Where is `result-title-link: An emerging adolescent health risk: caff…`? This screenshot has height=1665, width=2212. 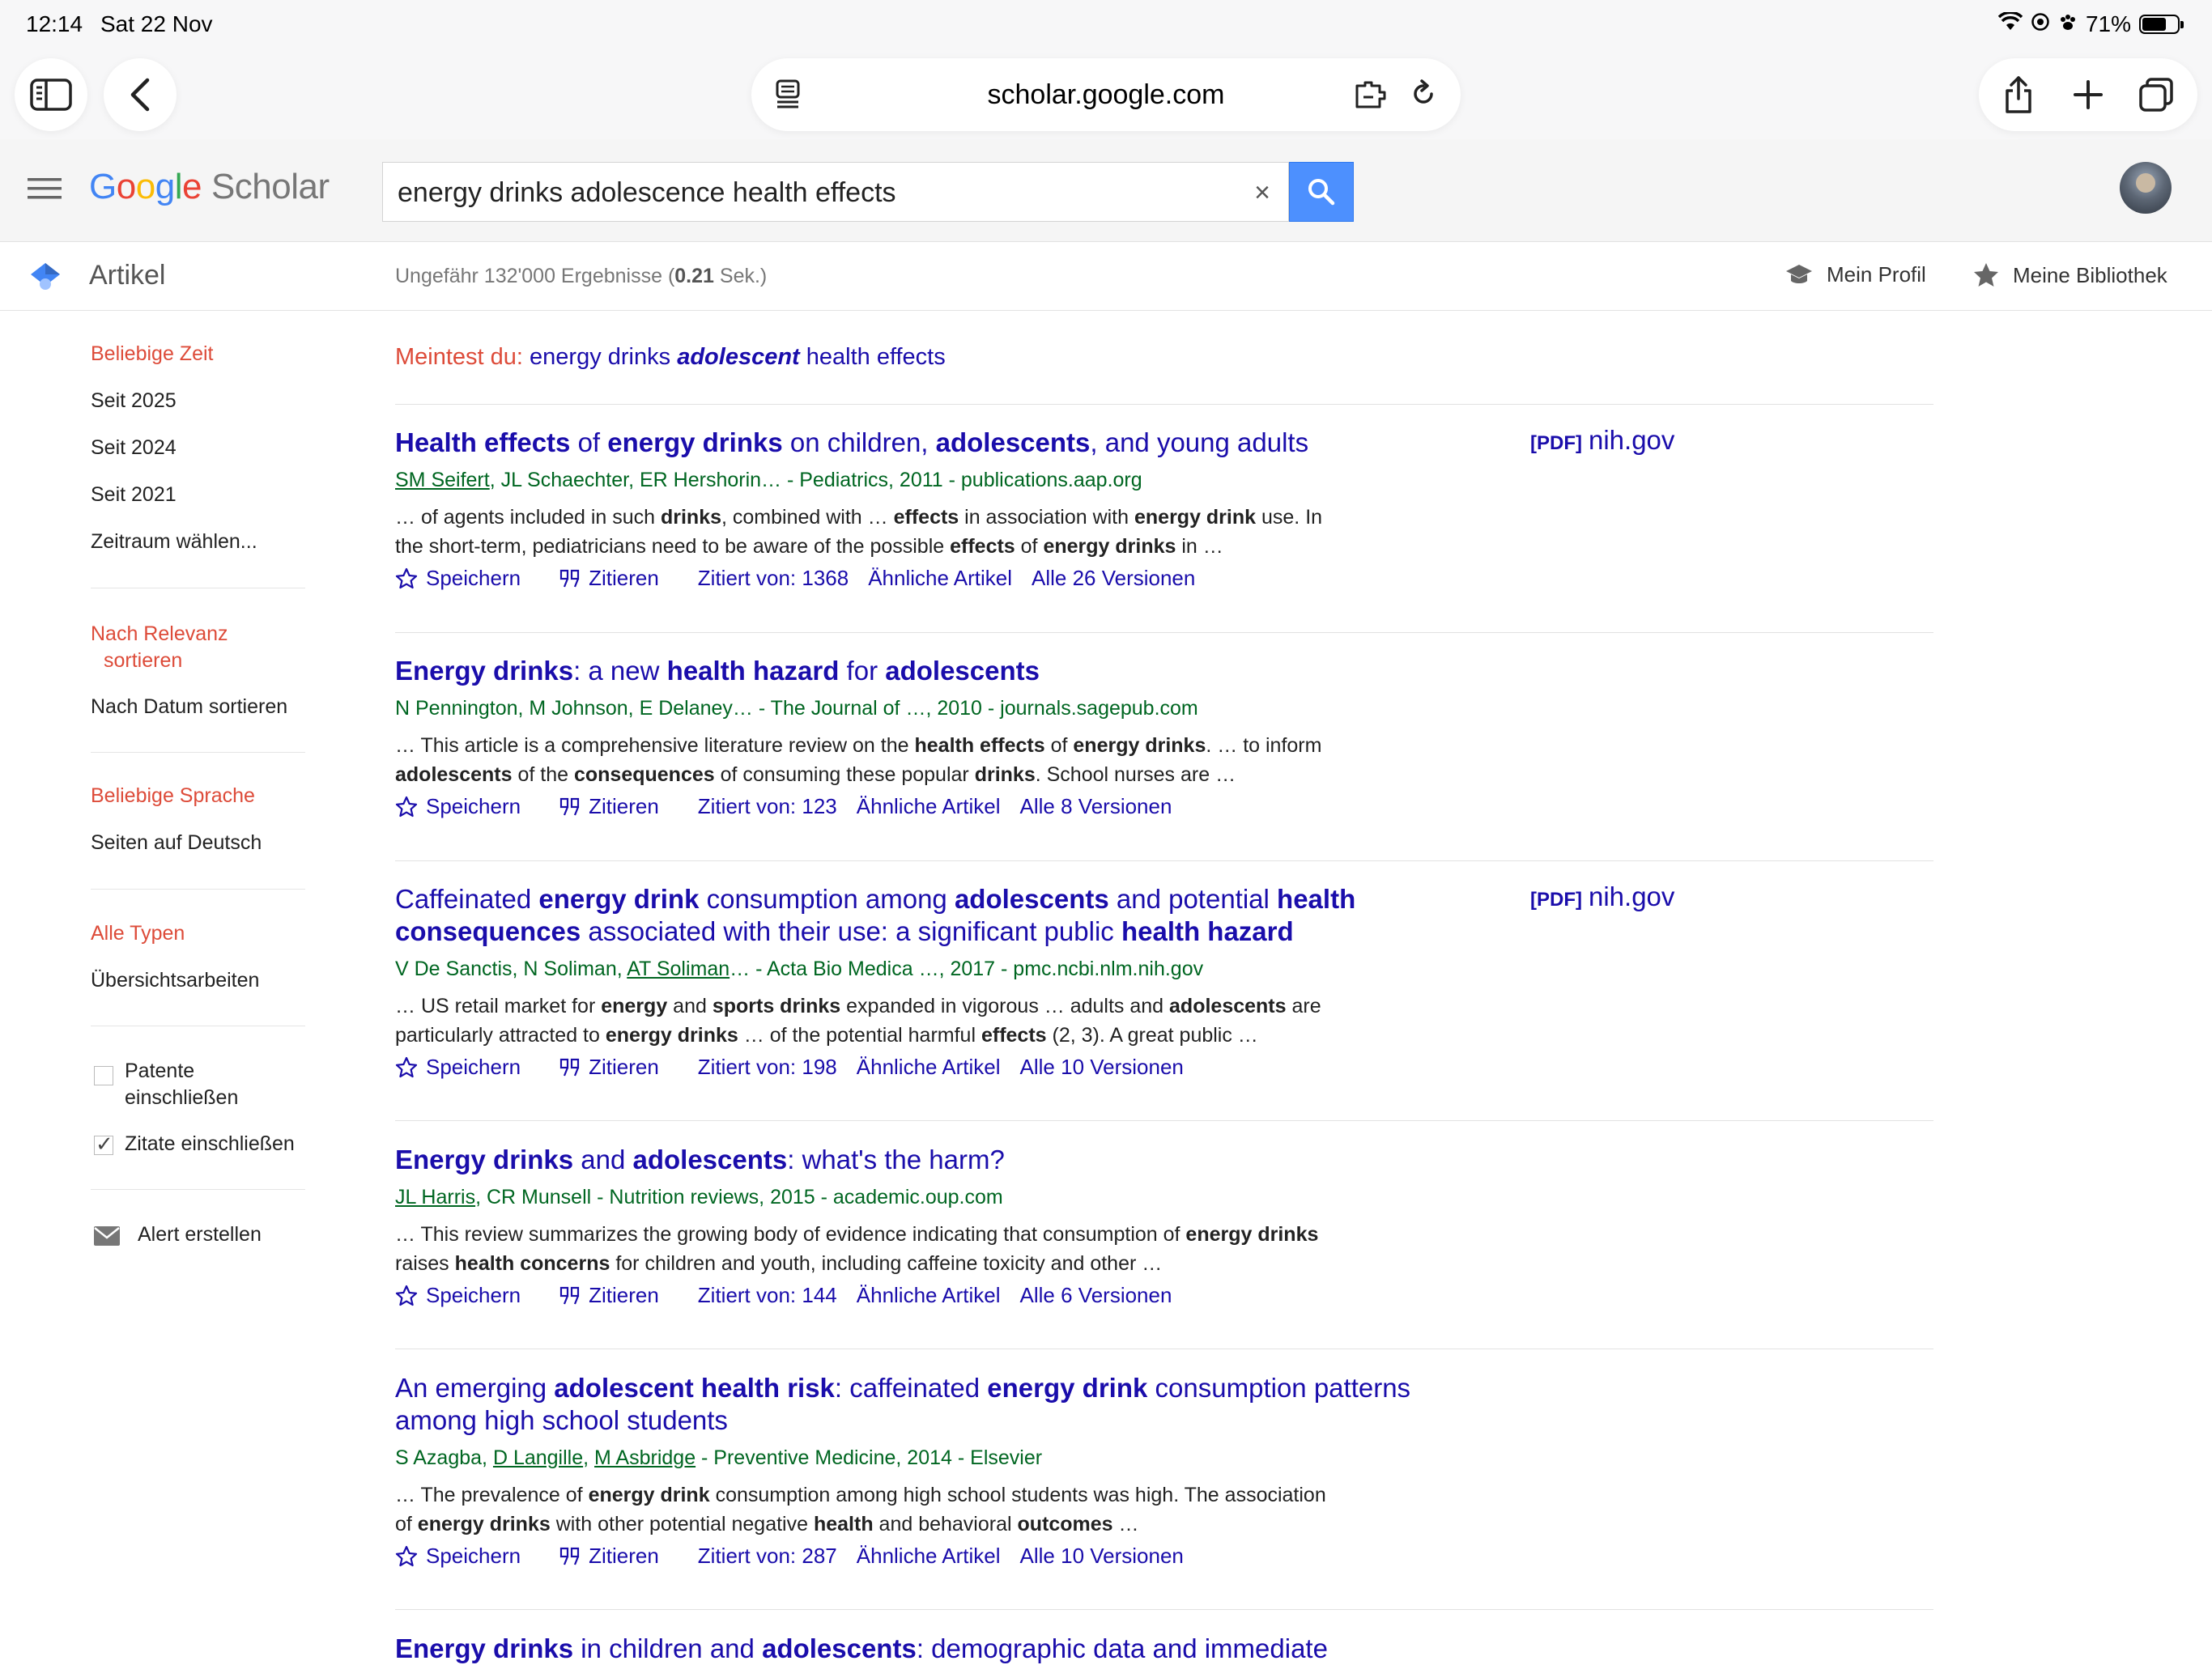
result-title-link: An emerging adolescent health risk: caff… is located at coordinates (905, 1404).